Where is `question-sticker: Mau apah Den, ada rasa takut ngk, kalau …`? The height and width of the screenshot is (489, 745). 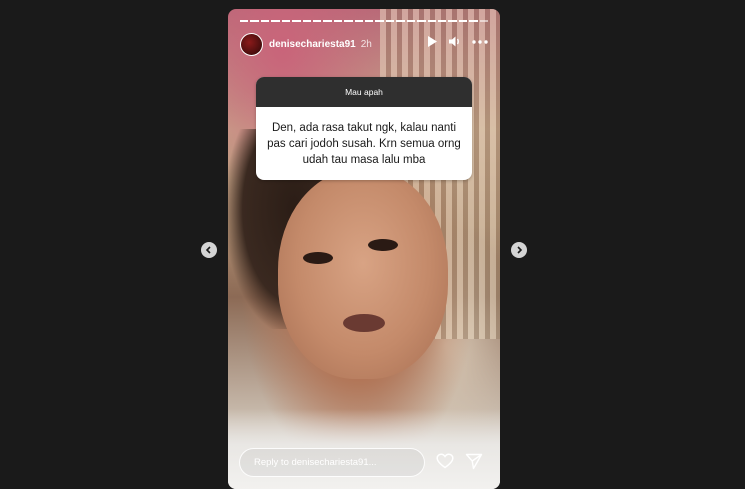 question-sticker: Mau apah Den, ada rasa takut ngk, kalau … is located at coordinates (364, 128).